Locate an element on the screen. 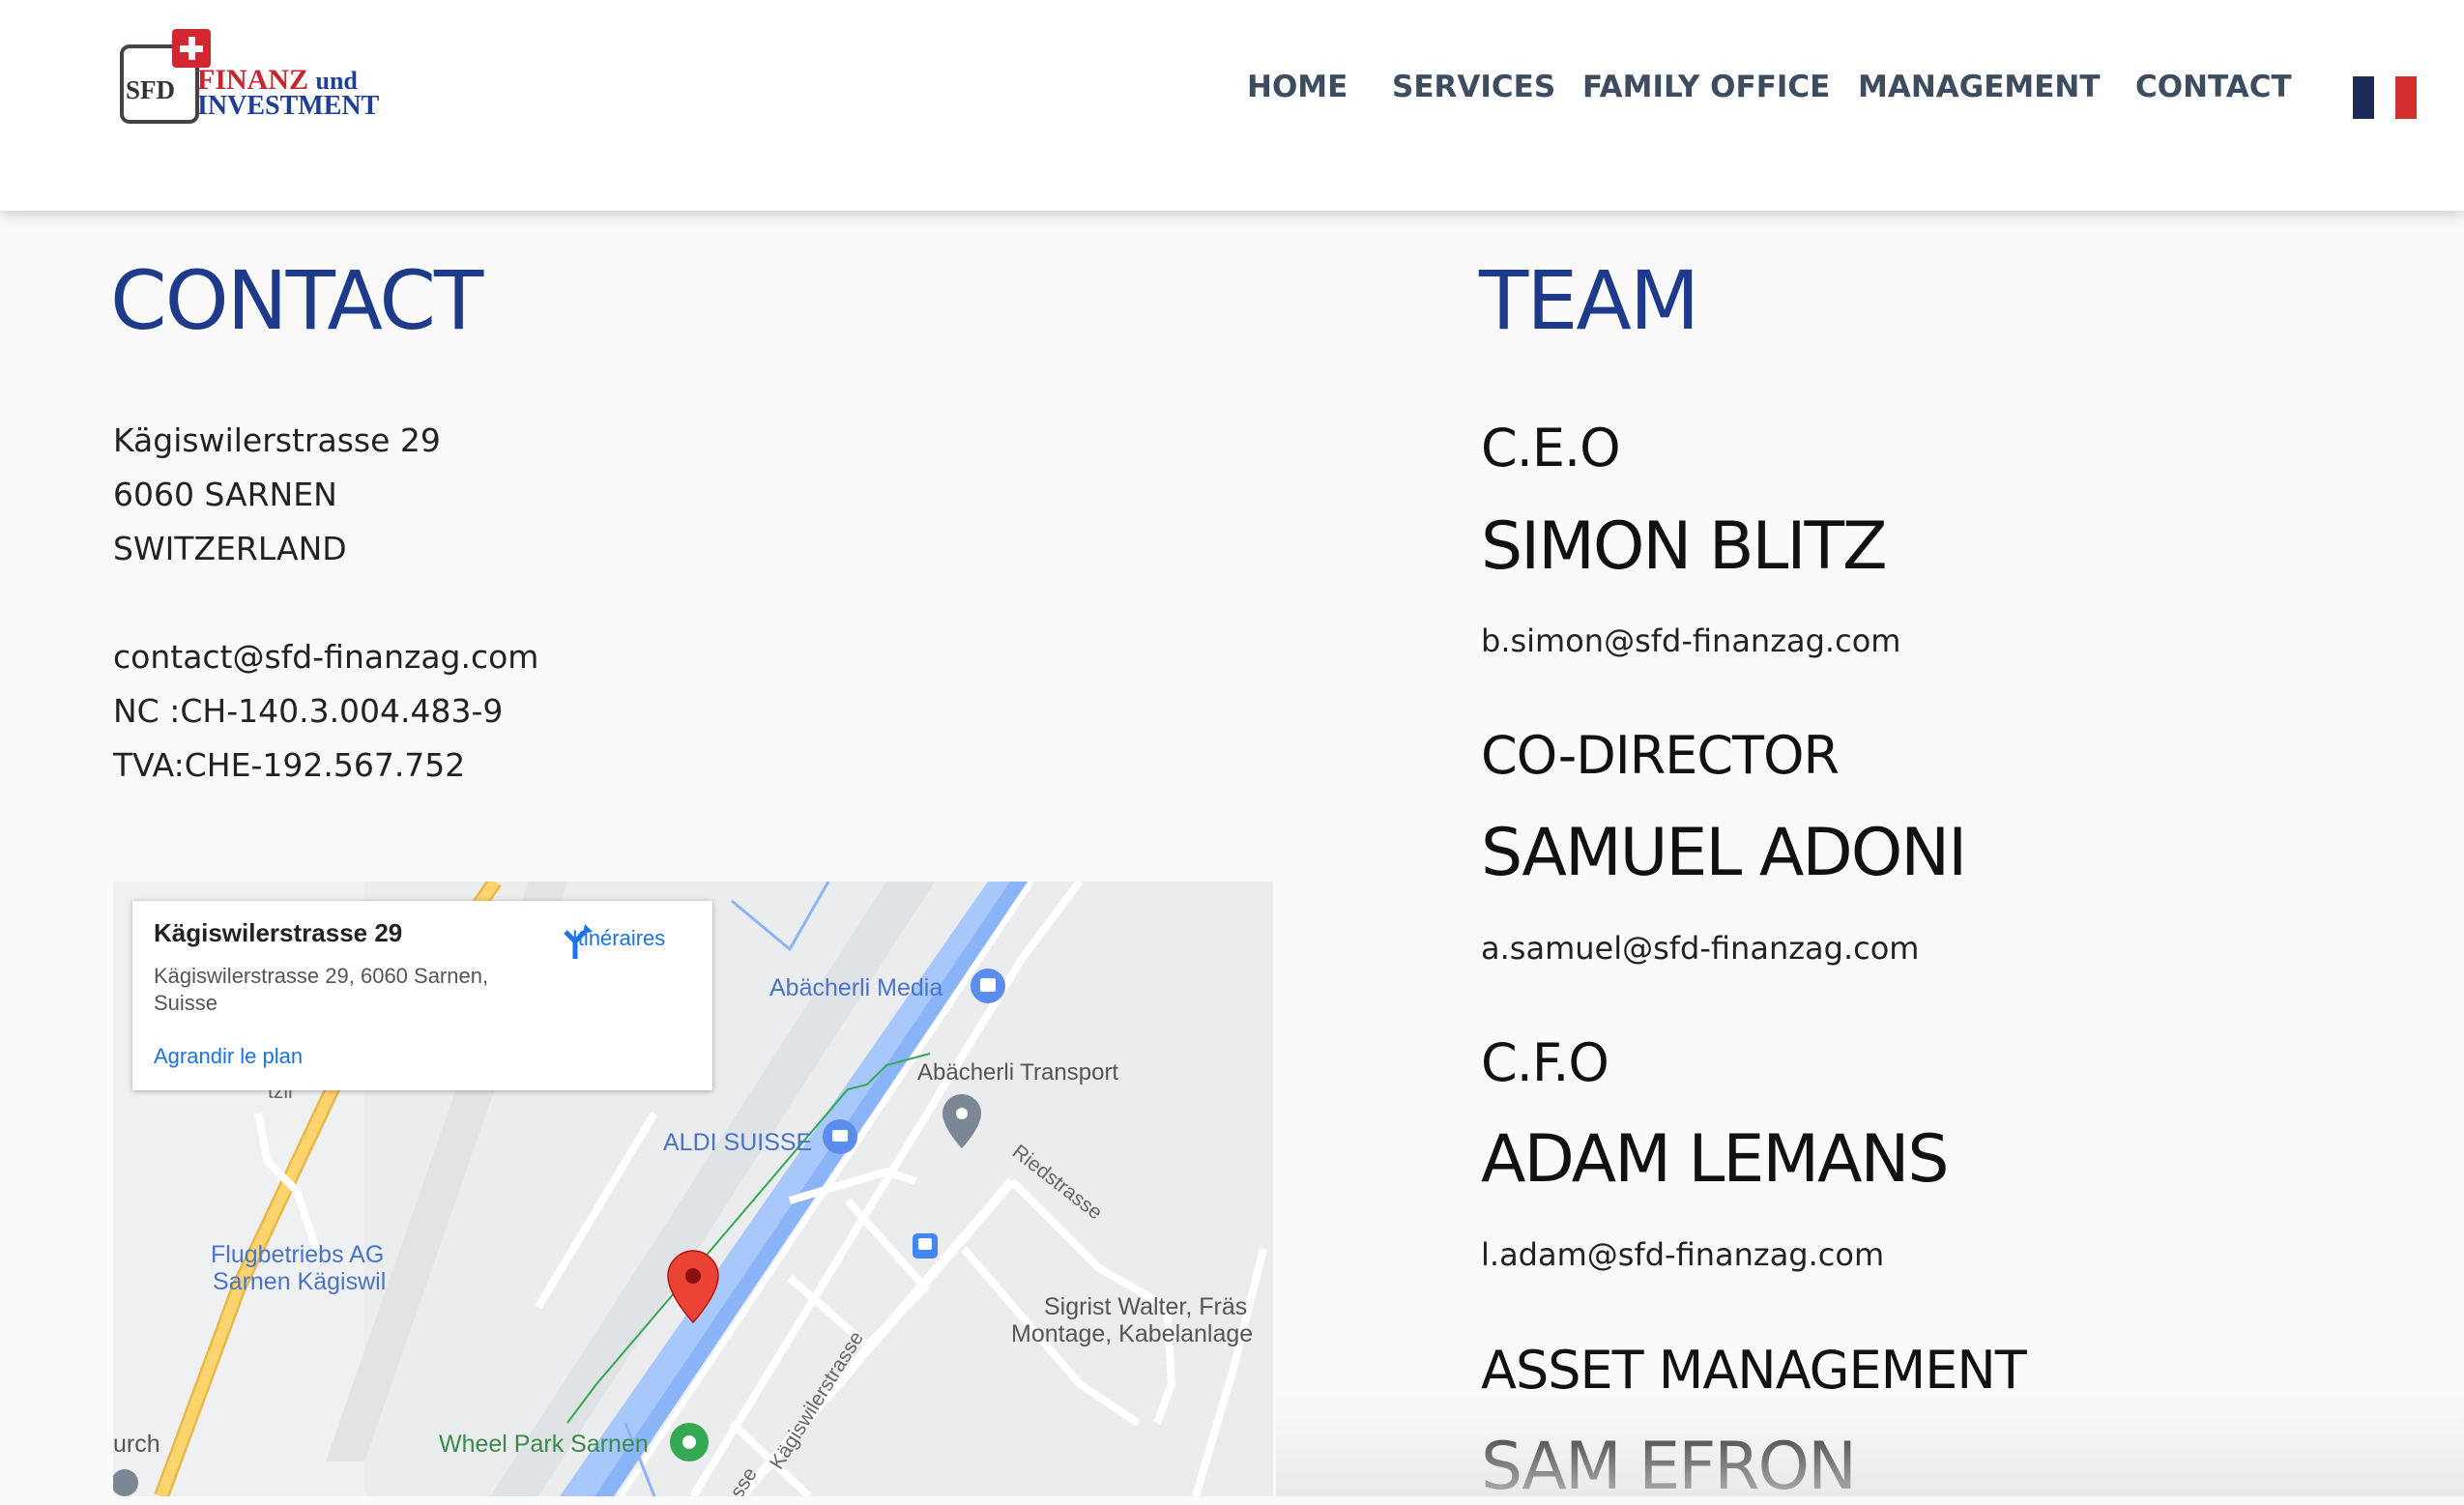  directions-icon is located at coordinates (579, 941).